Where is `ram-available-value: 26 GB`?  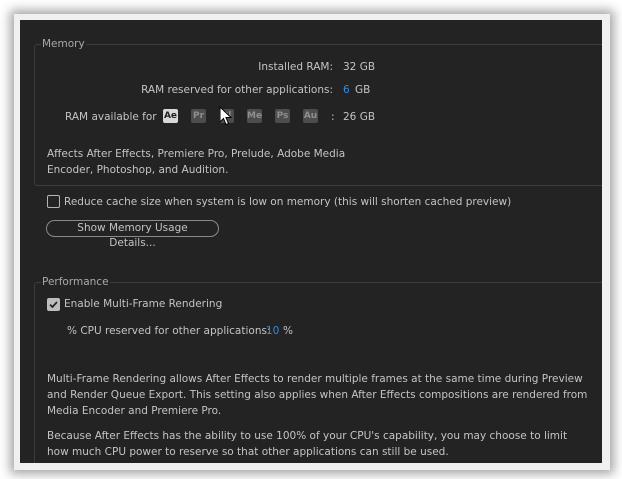 ram-available-value: 26 GB is located at coordinates (359, 117).